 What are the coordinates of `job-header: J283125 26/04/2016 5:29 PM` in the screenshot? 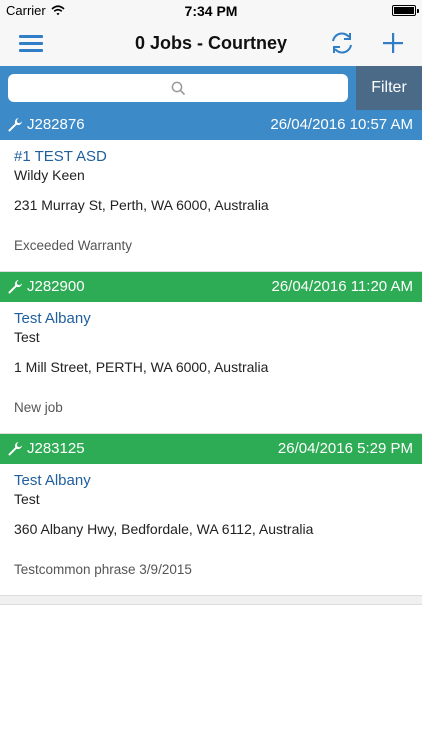 It's located at (211, 449).